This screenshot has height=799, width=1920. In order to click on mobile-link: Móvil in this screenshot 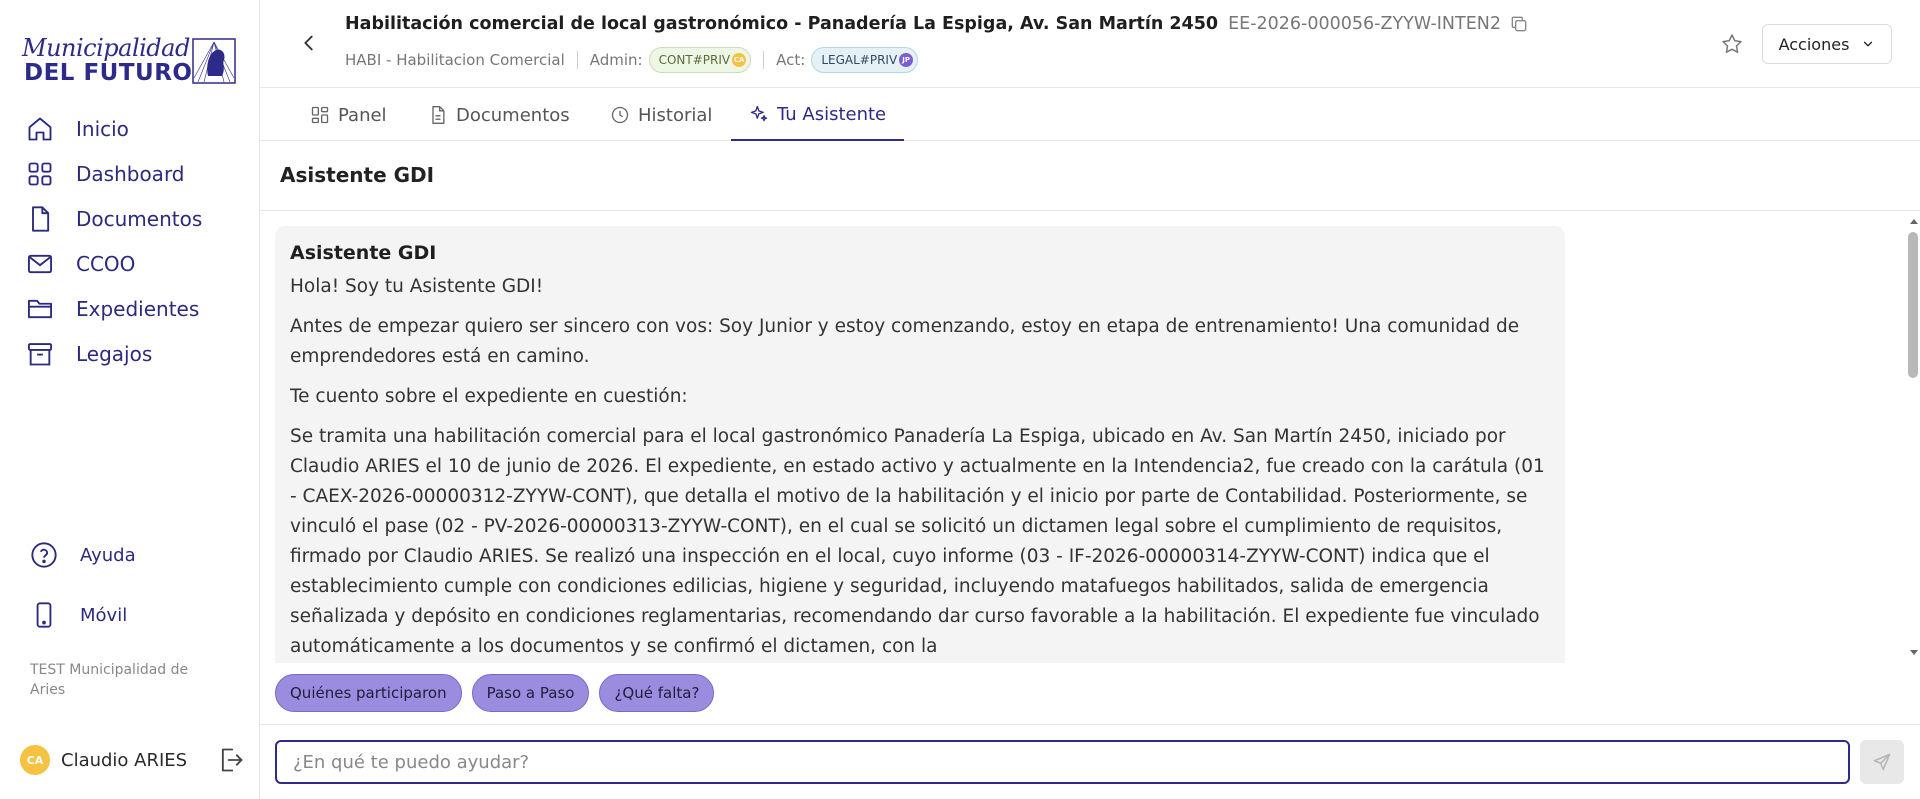, I will do `click(130, 615)`.